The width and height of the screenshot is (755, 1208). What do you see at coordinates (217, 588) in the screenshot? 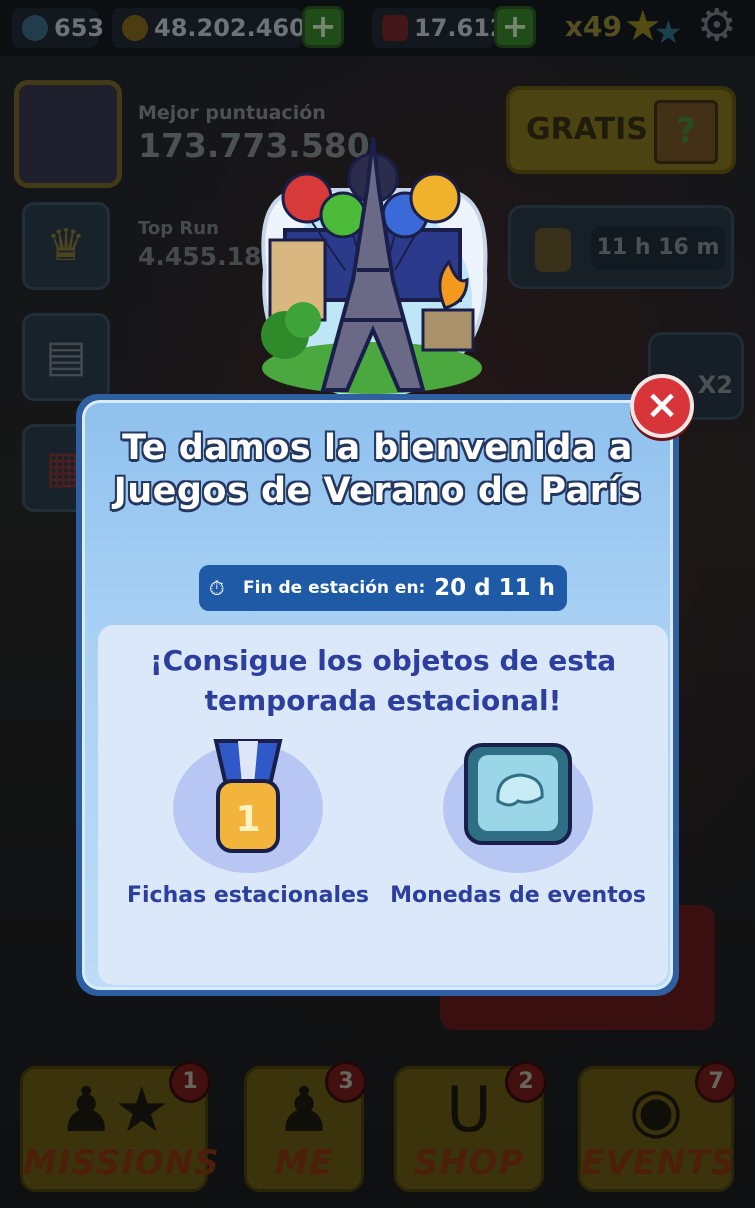
I see `stopwatch-icon: ⏱` at bounding box center [217, 588].